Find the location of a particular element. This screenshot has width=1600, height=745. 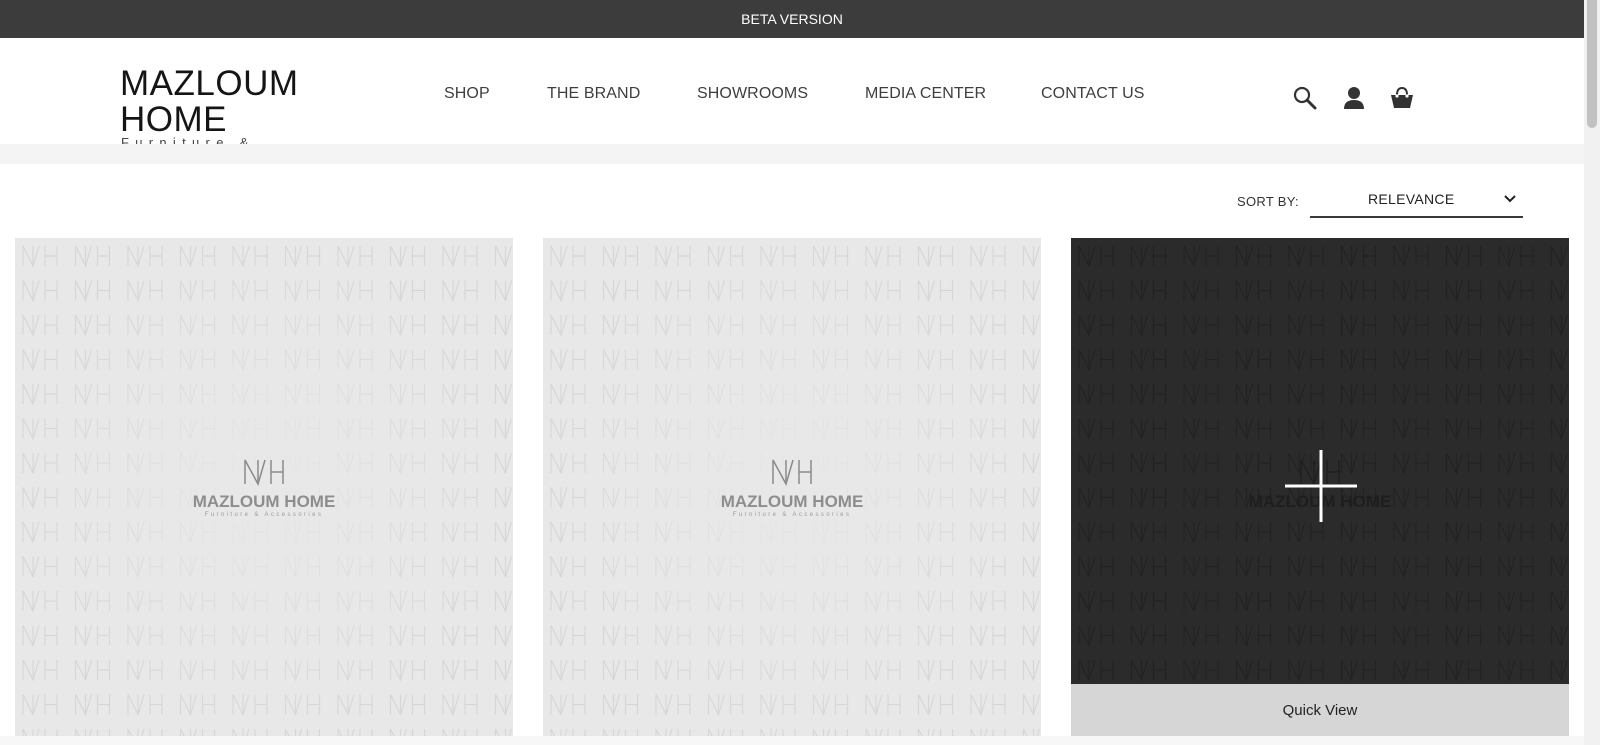

search-icon is located at coordinates (1305, 98).